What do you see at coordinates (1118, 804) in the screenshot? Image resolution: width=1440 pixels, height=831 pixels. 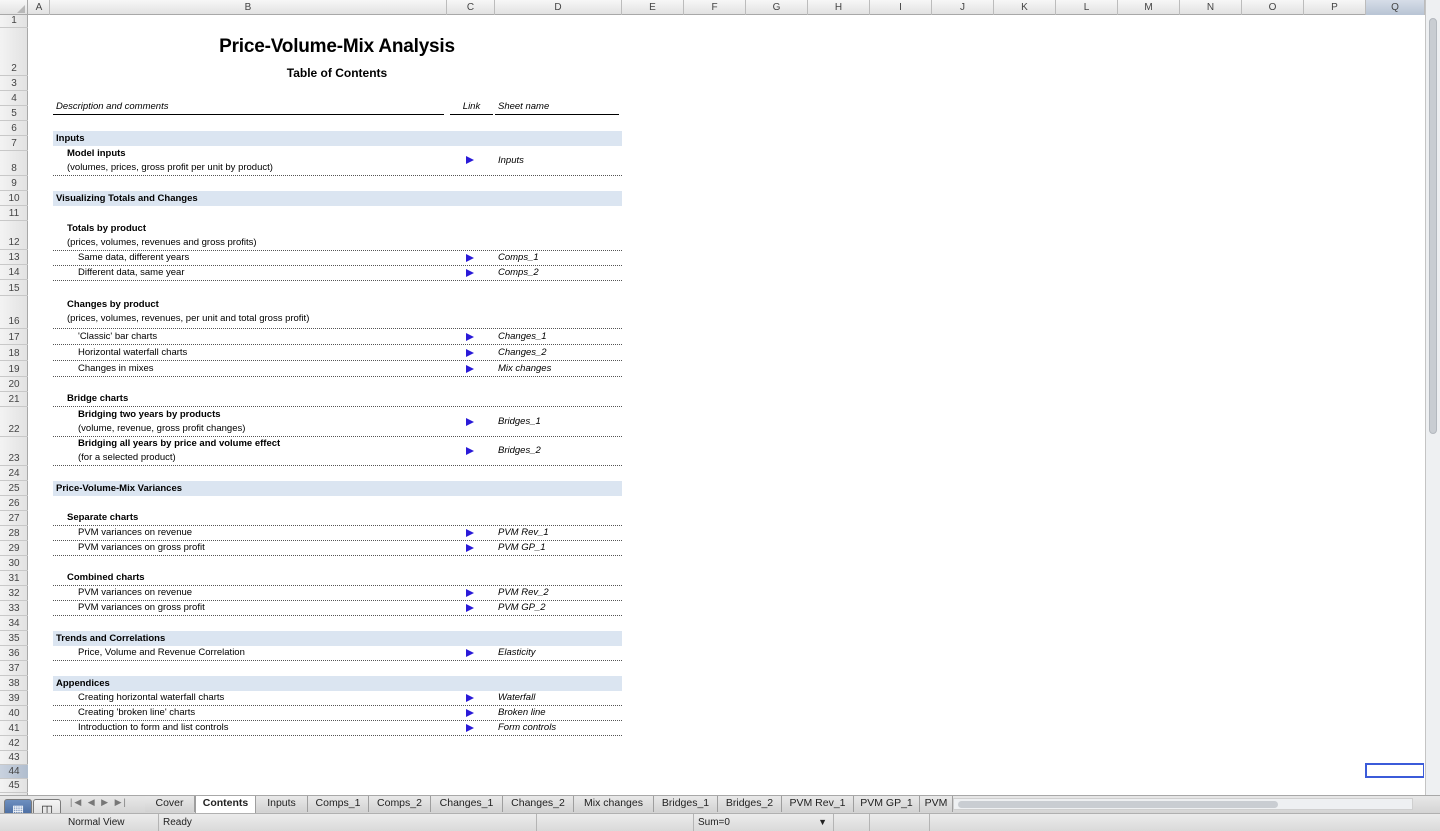 I see `horizontal-scroll-thumb` at bounding box center [1118, 804].